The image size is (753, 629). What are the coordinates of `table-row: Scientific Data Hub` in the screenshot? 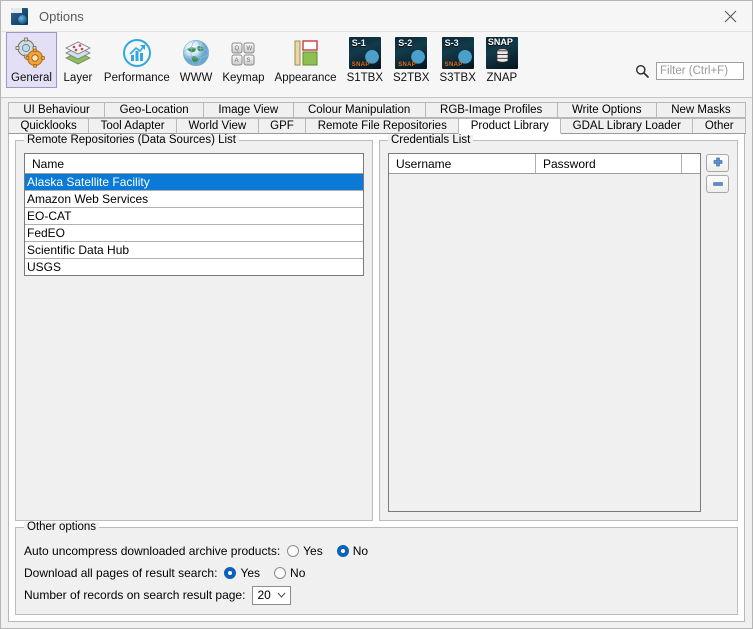 It's located at (194, 250).